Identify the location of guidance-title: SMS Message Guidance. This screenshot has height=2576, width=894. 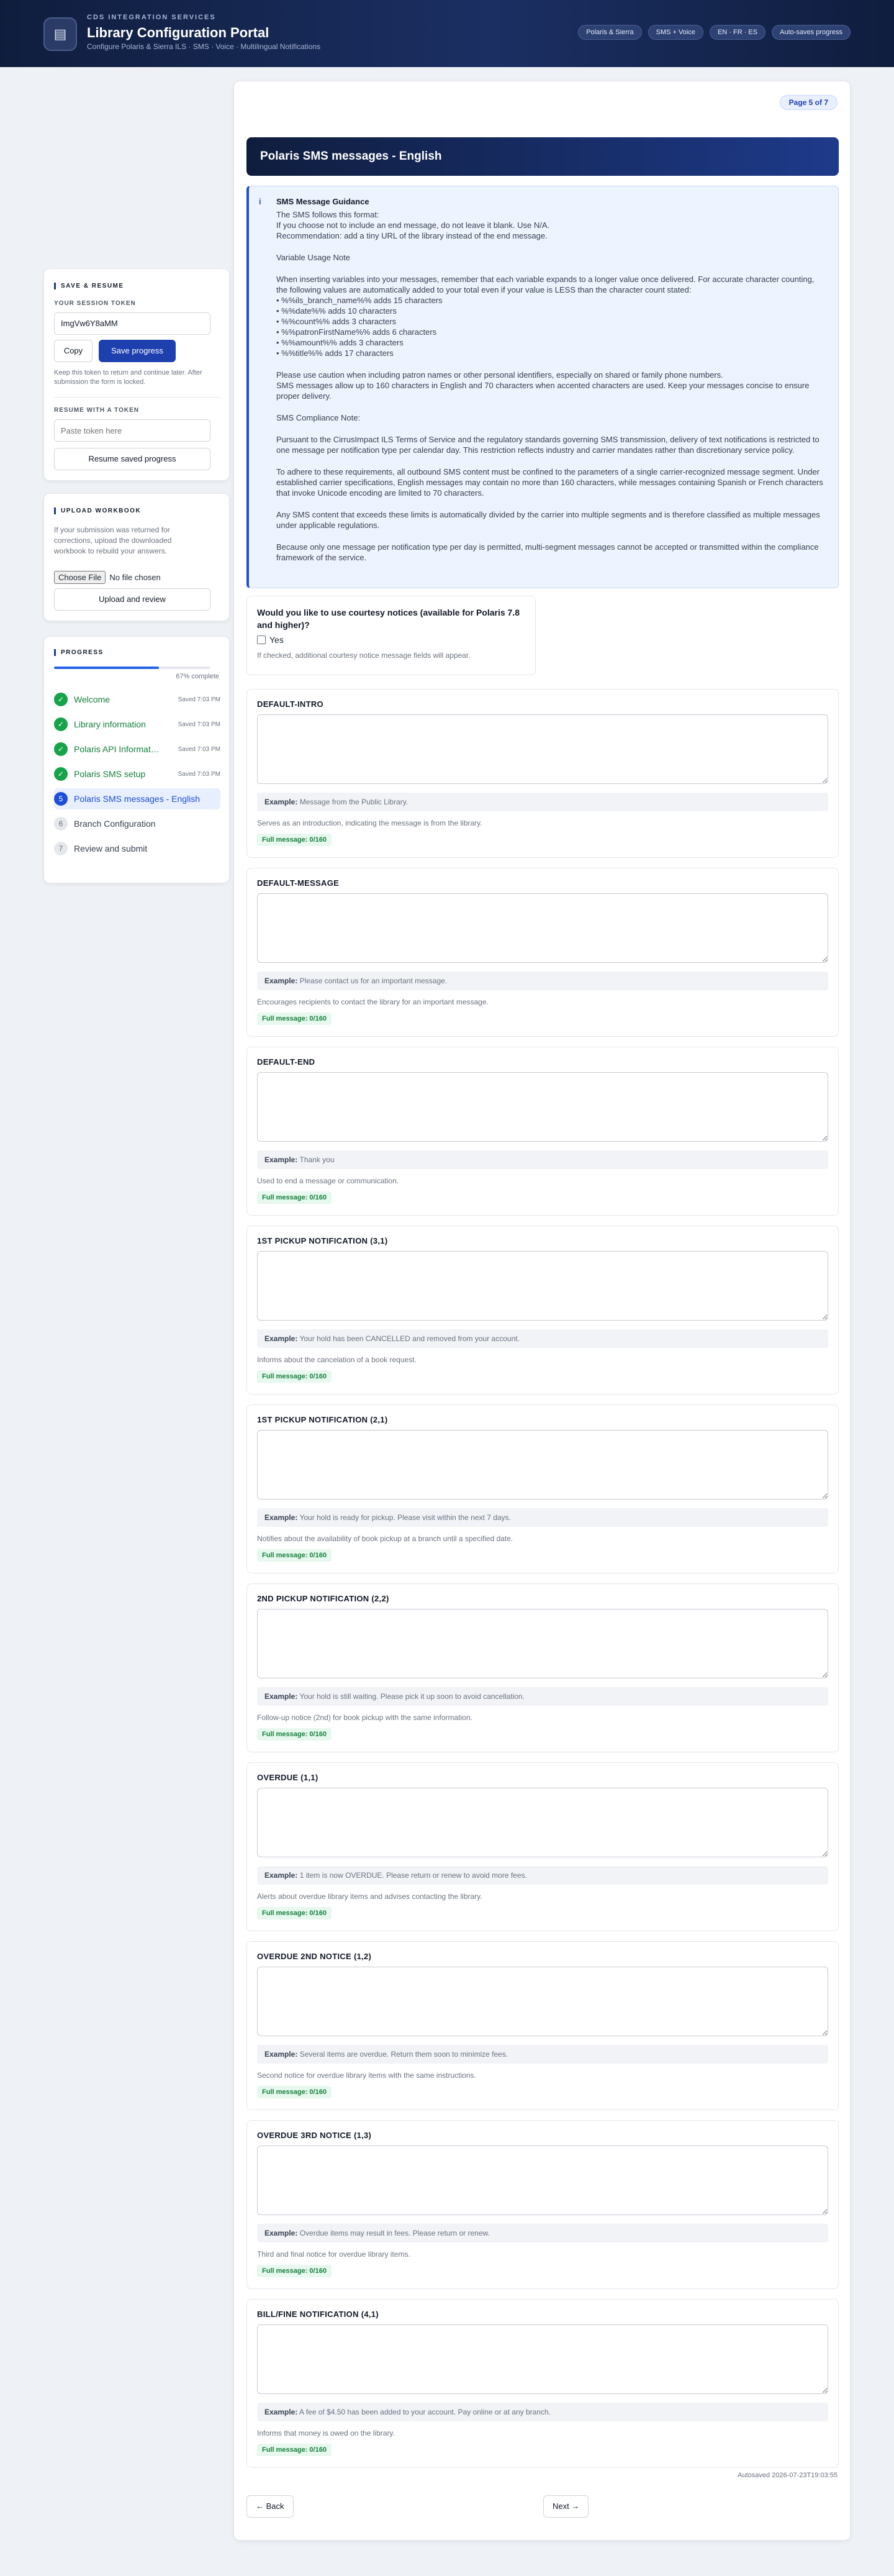
(322, 201).